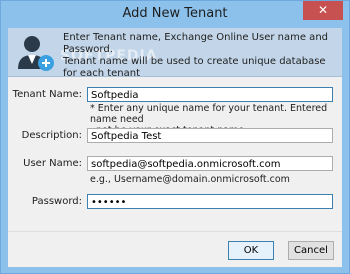 Image resolution: width=350 pixels, height=274 pixels. Describe the element at coordinates (190, 179) in the screenshot. I see `user-name-hint: e.g., Username@domain.onmicrosoft.com` at that location.